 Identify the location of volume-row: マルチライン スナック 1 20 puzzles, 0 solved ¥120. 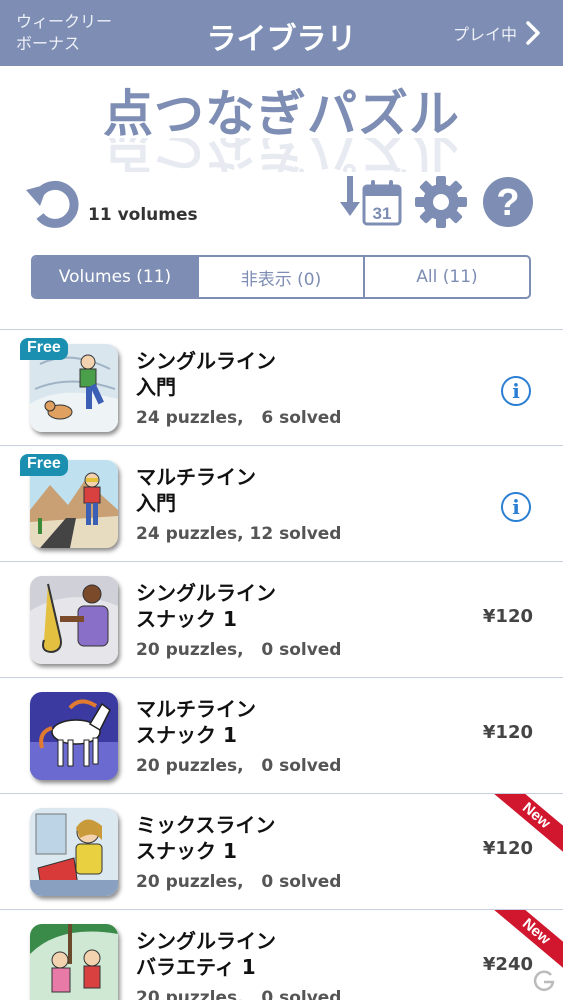
(281, 735).